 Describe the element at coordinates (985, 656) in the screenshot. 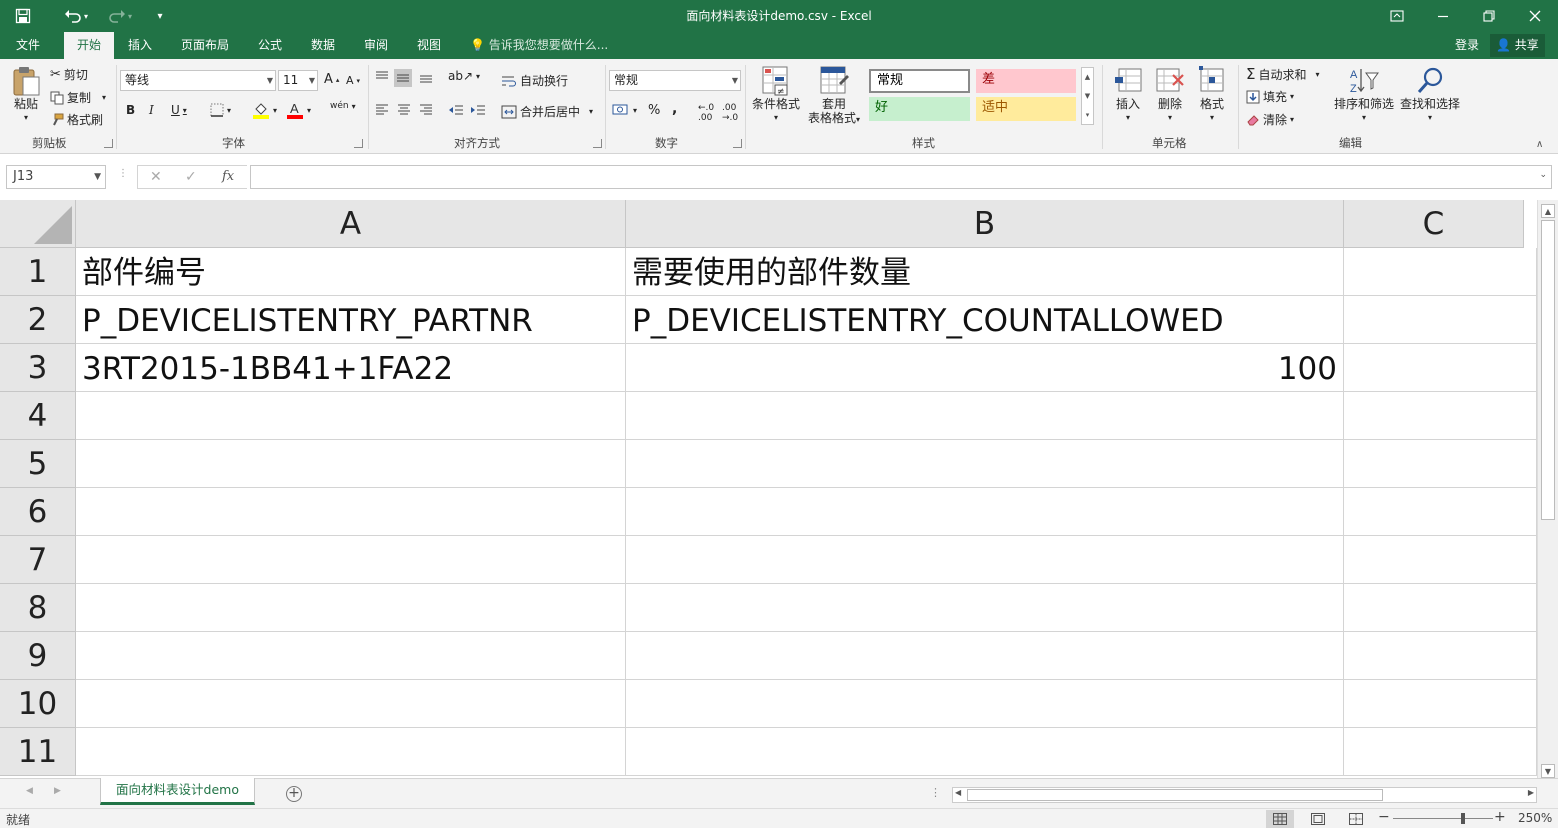

I see `cell-b9` at that location.